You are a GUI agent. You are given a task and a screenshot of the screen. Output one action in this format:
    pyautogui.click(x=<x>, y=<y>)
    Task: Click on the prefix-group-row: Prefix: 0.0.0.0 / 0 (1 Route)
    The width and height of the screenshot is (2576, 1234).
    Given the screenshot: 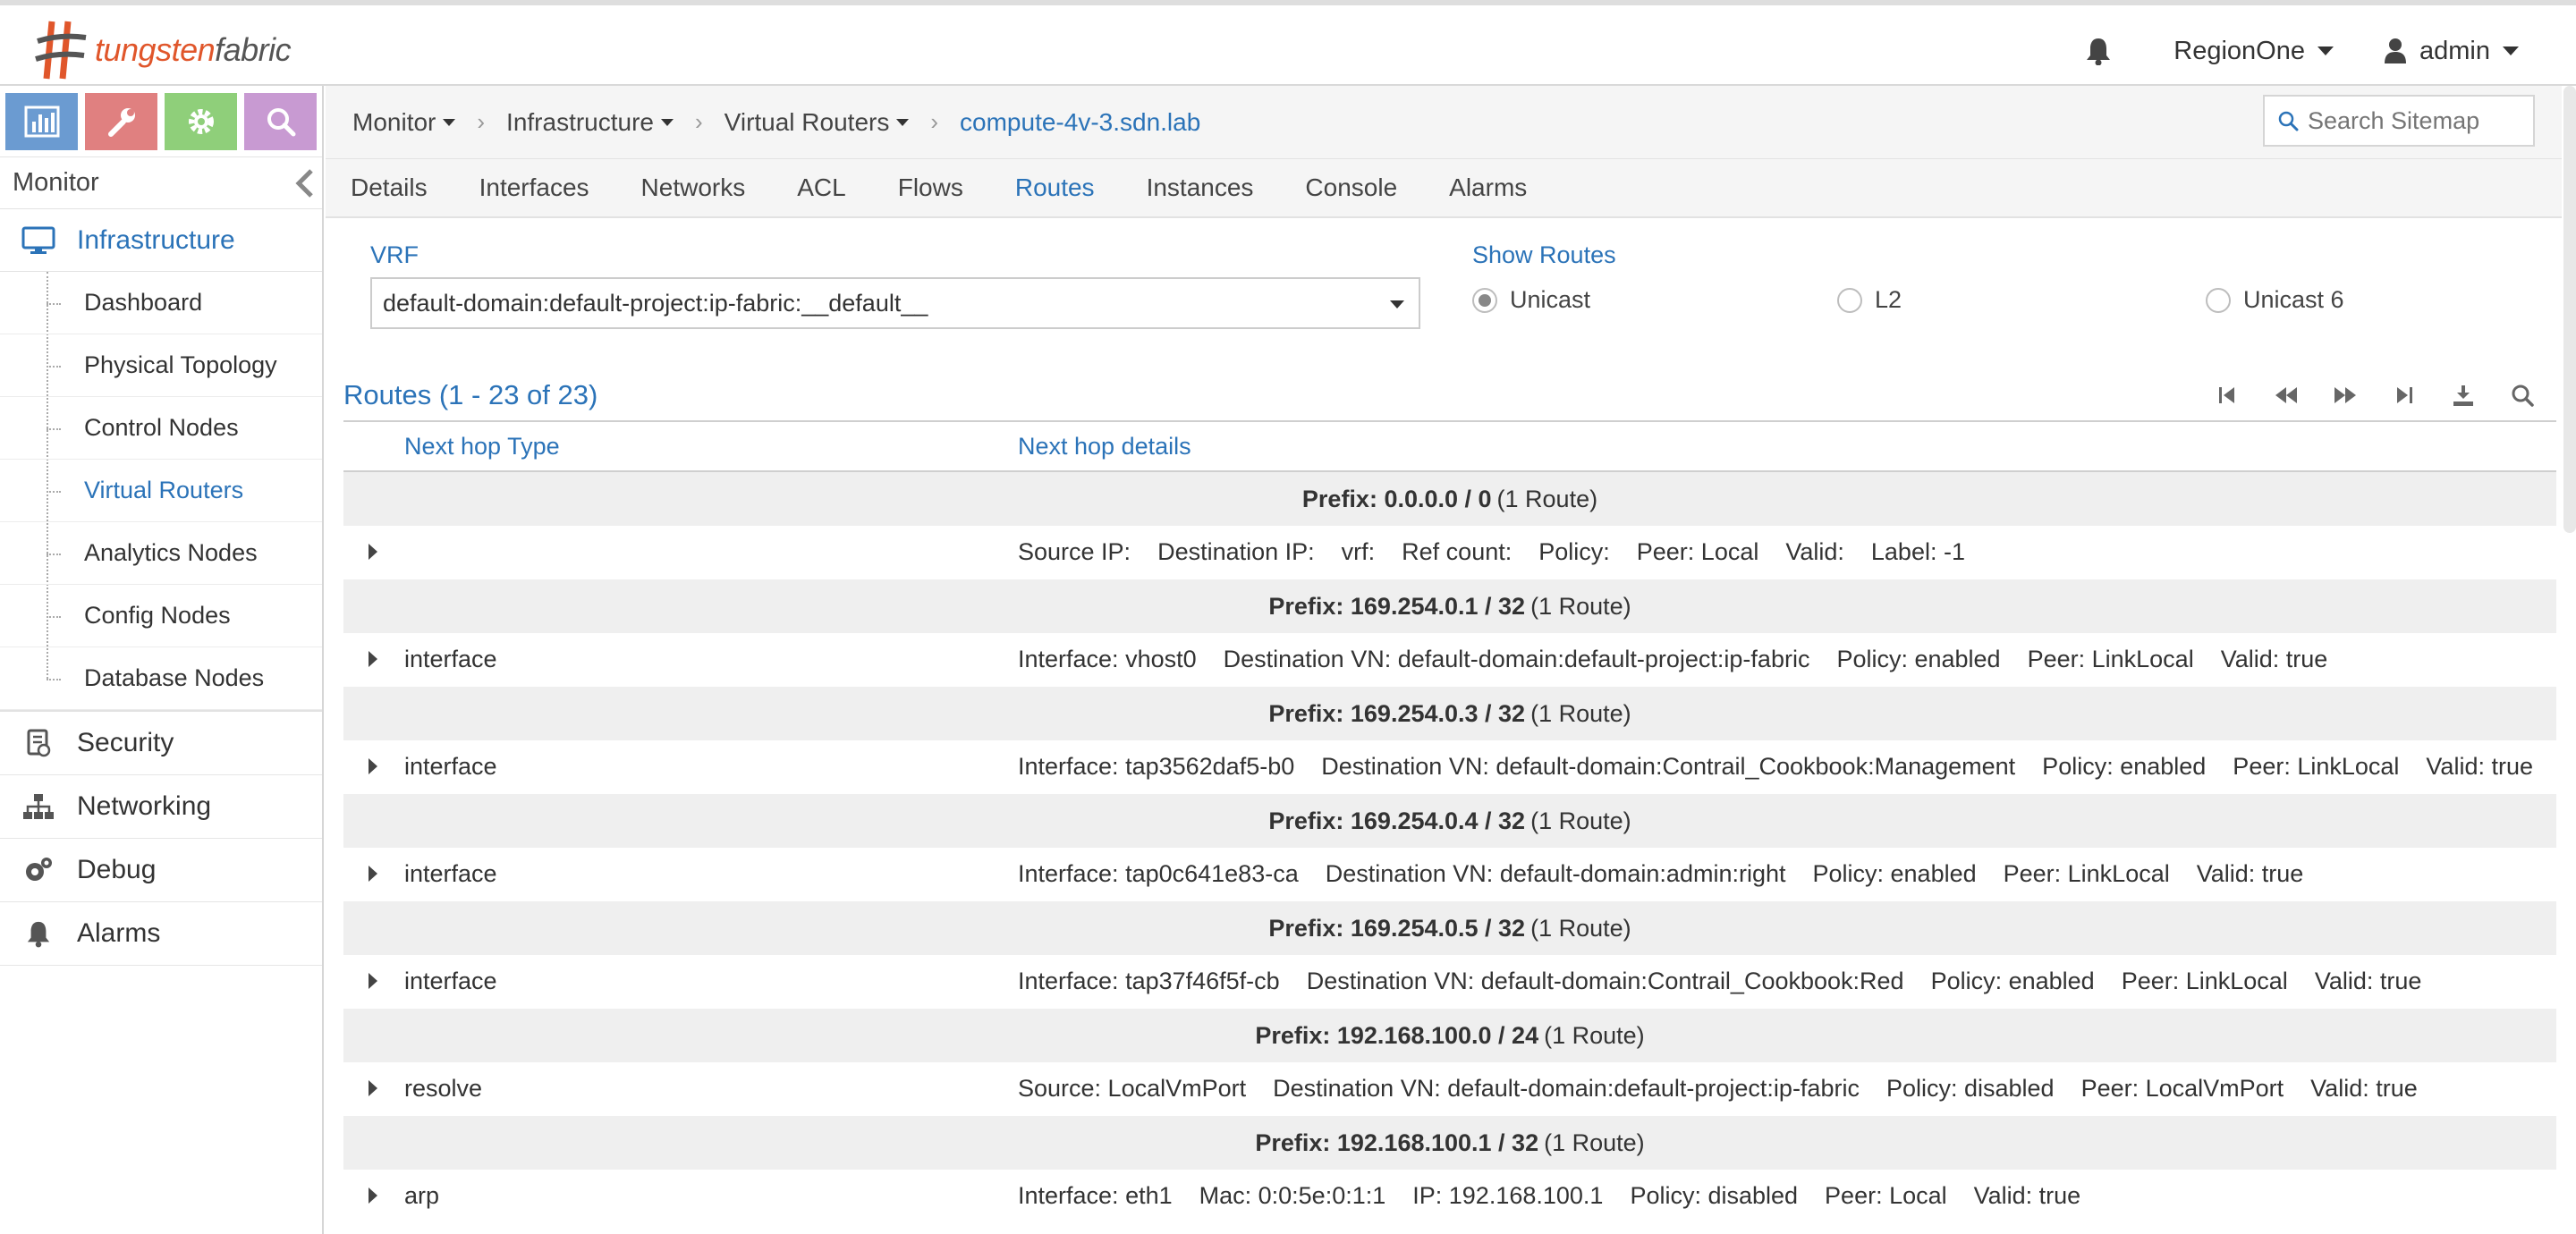 What is the action you would take?
    pyautogui.click(x=1449, y=499)
    